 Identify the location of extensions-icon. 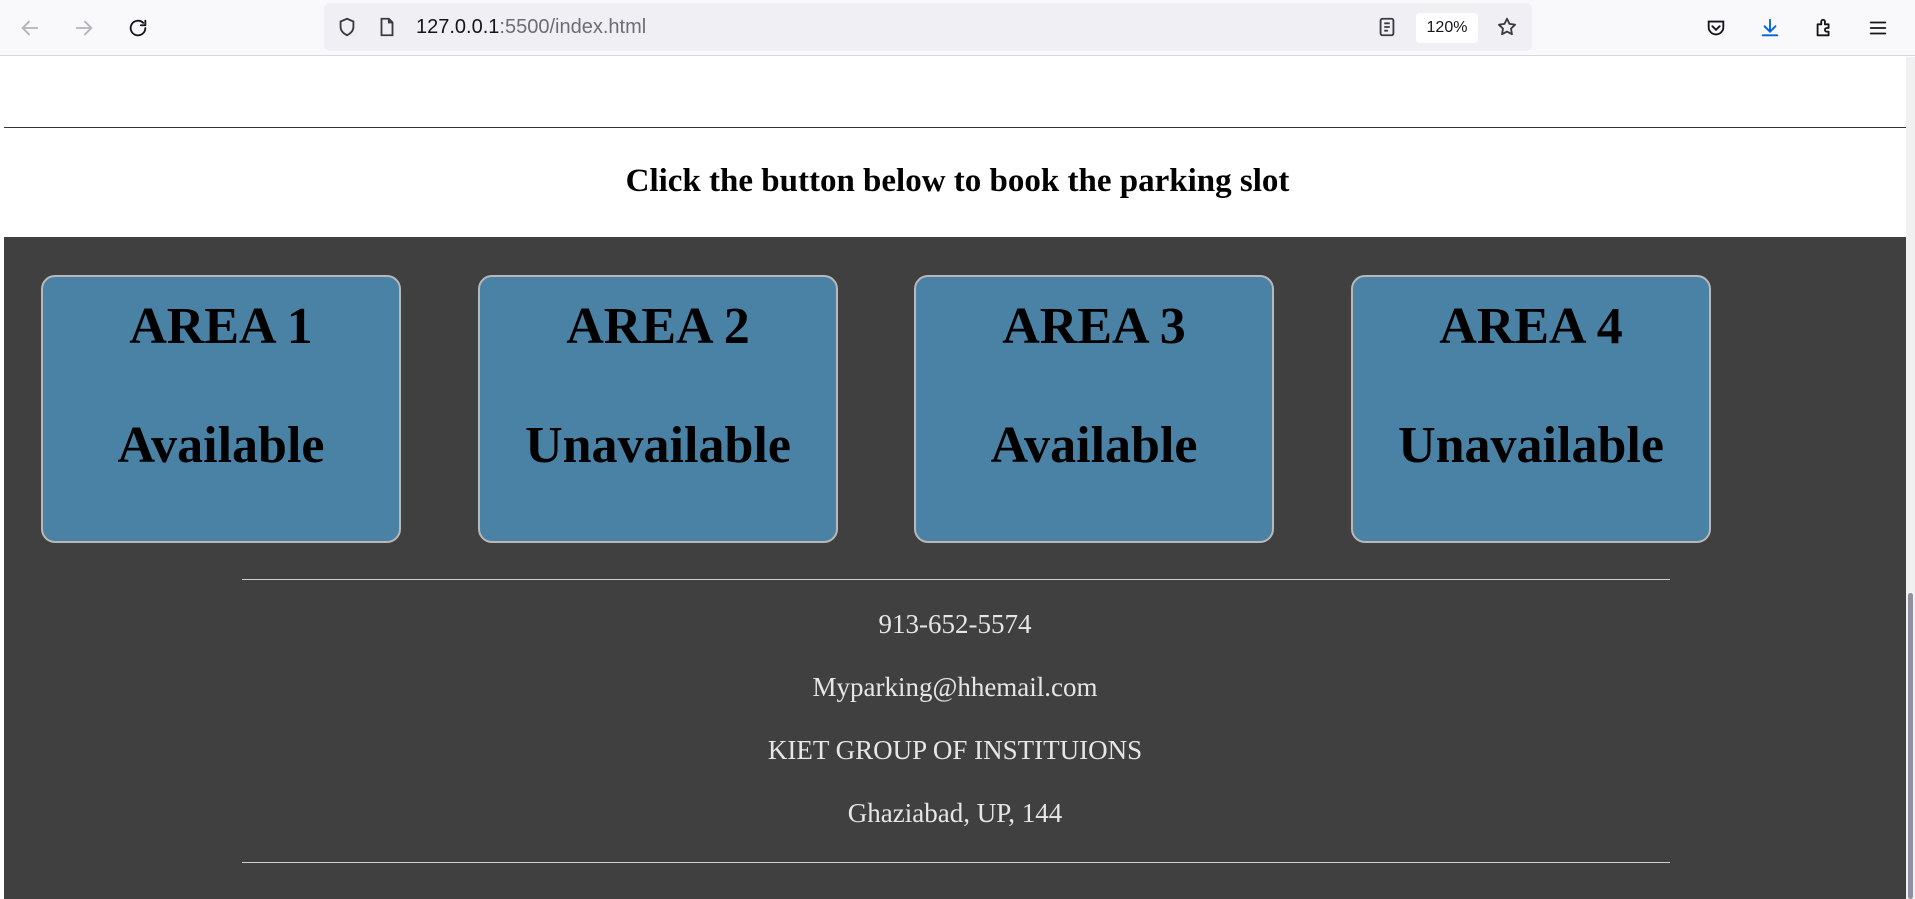
(1824, 28).